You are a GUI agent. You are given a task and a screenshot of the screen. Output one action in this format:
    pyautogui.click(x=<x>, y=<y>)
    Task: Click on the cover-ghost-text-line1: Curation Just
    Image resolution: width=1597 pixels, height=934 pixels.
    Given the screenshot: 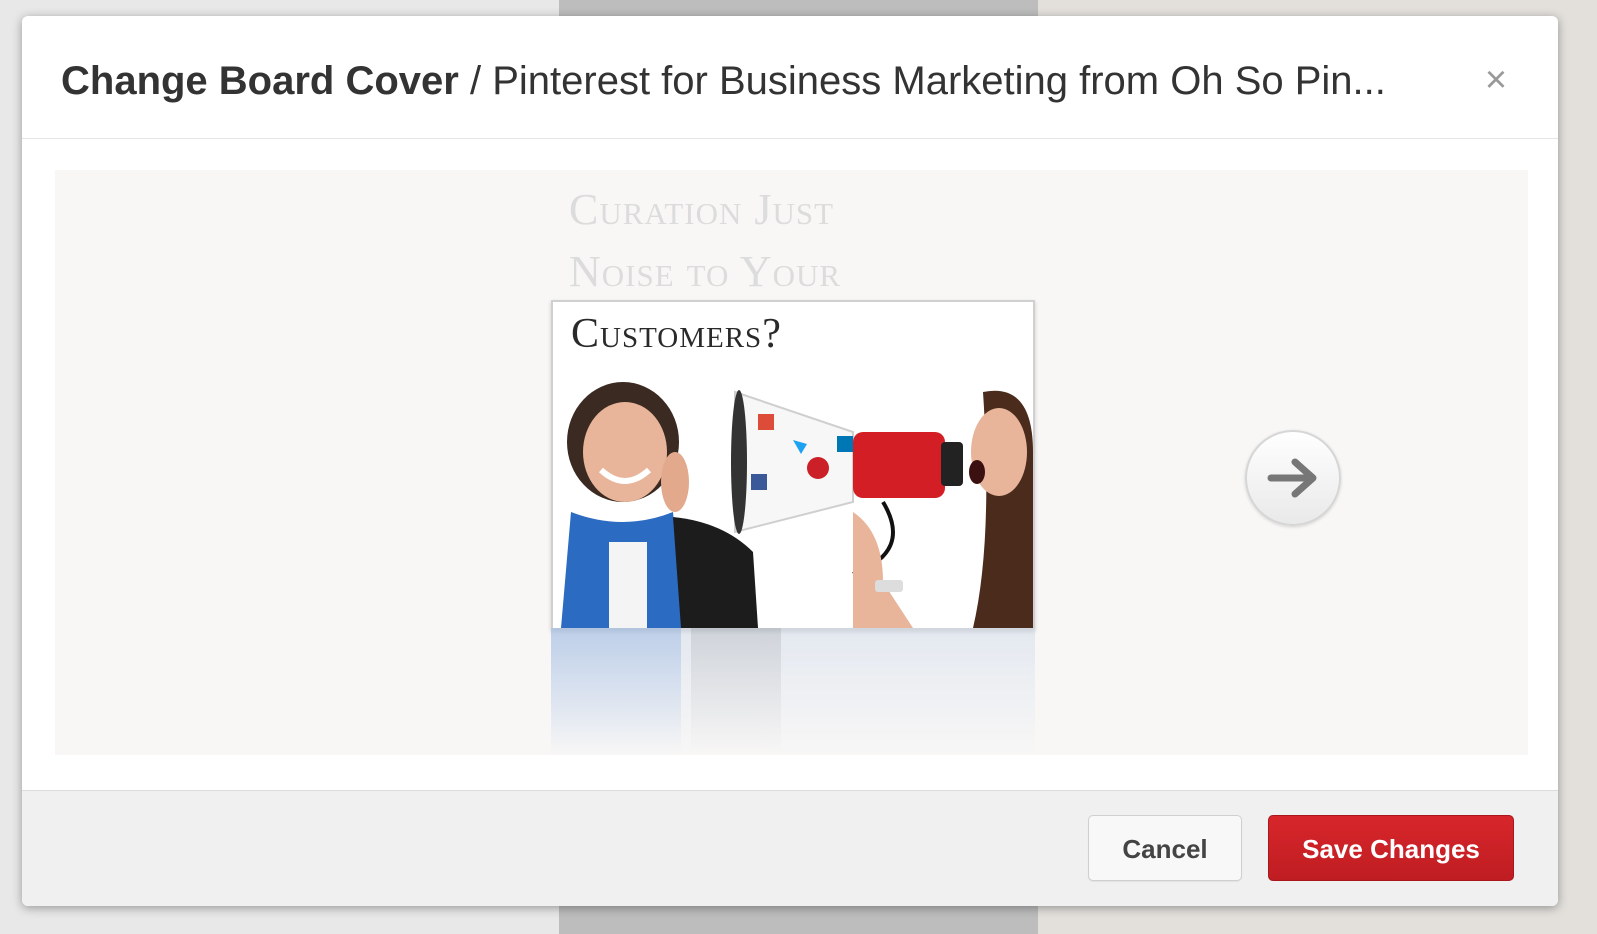 What is the action you would take?
    pyautogui.click(x=702, y=209)
    